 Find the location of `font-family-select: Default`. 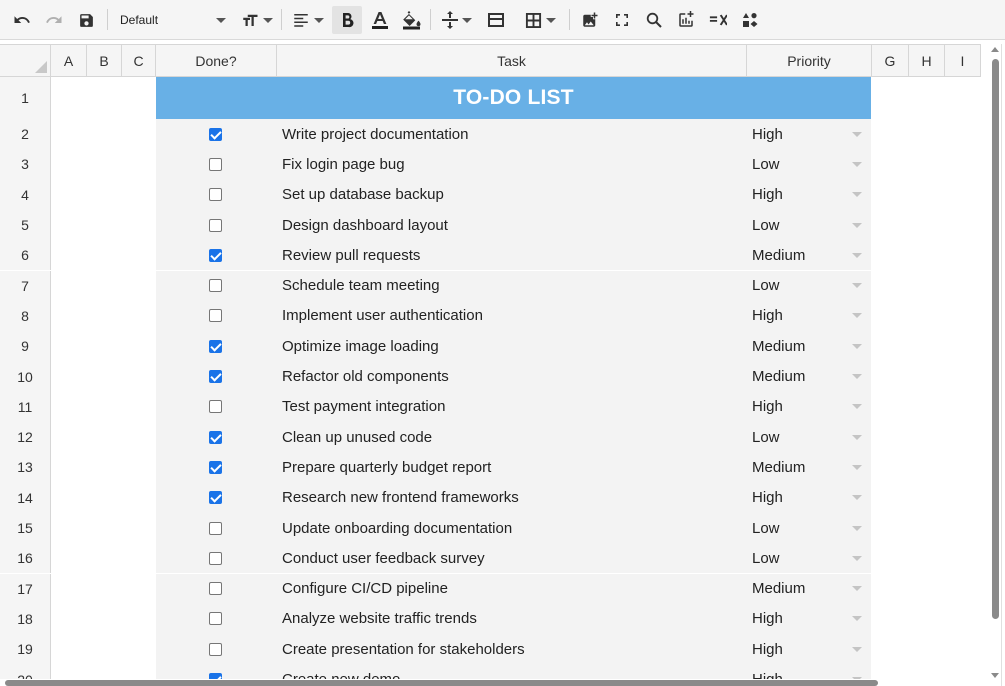

font-family-select: Default is located at coordinates (173, 20).